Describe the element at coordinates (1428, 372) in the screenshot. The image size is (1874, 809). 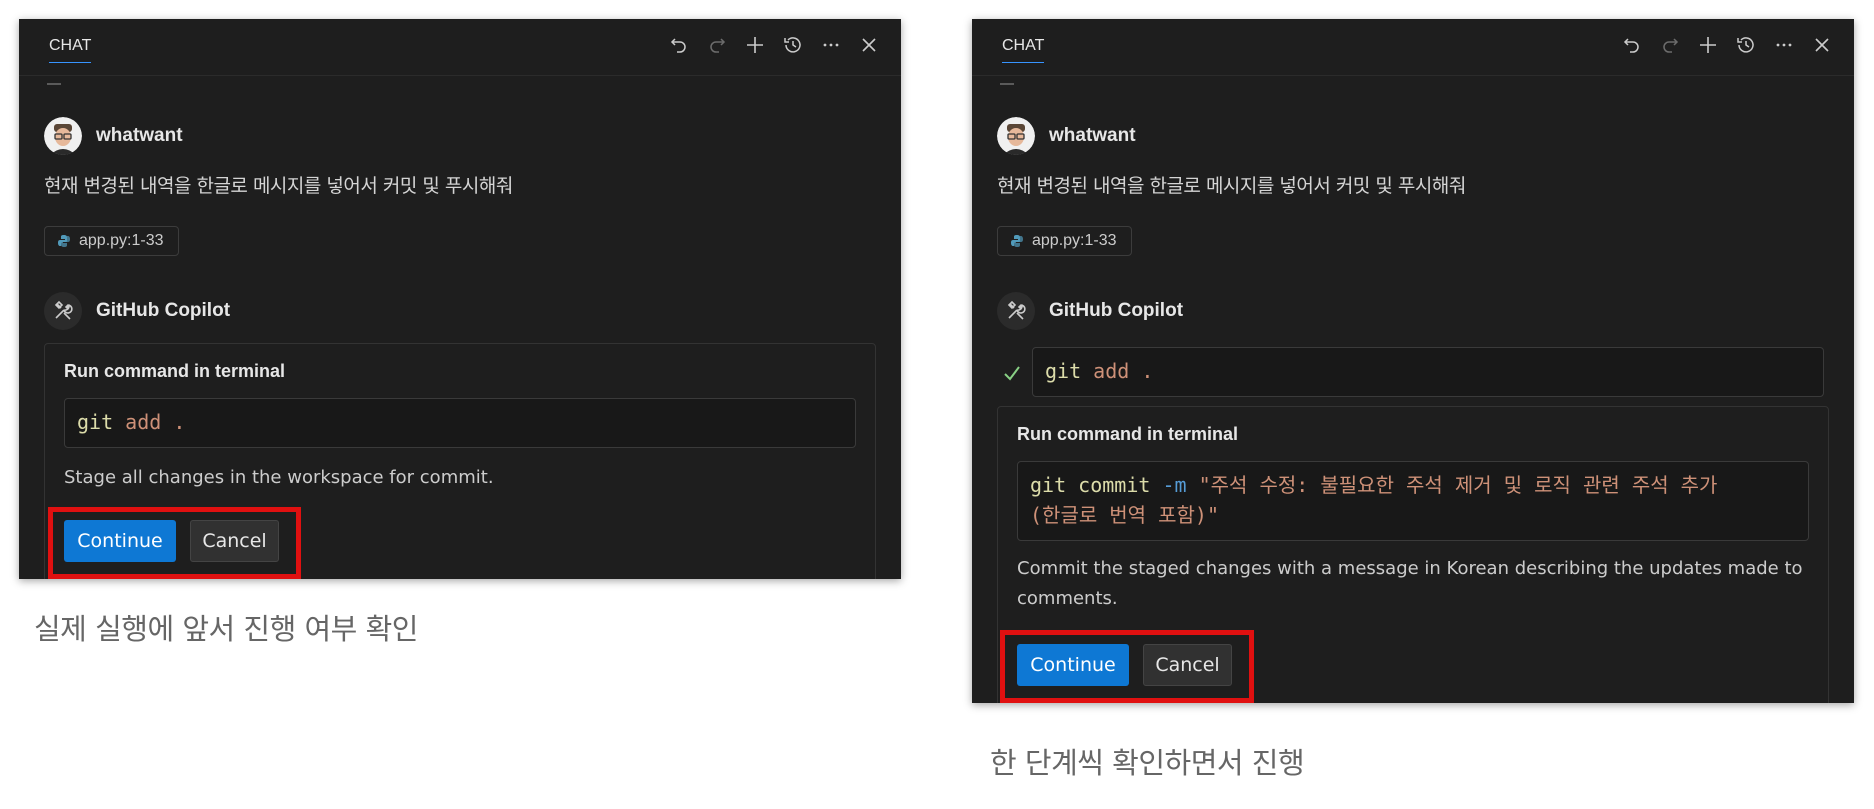
I see `completed-command-block: git add .` at that location.